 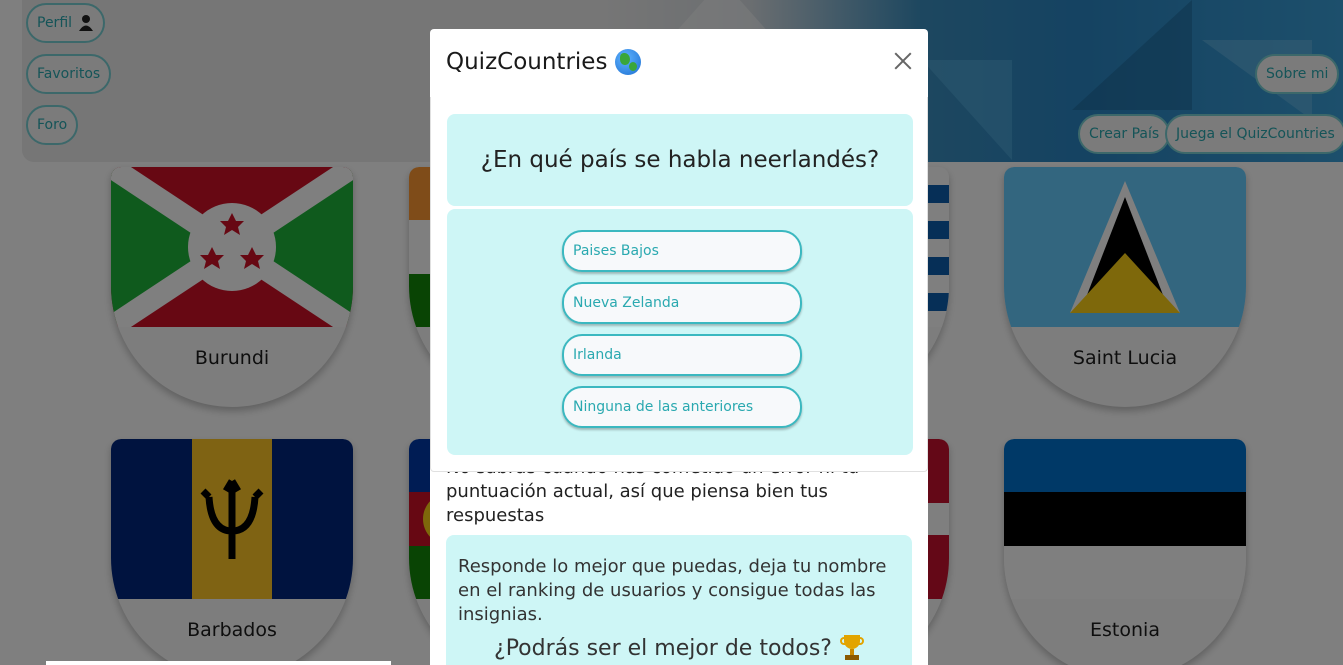 What do you see at coordinates (663, 648) in the screenshot?
I see `challenge-text: ¿Podrás ser el mejor de todos?` at bounding box center [663, 648].